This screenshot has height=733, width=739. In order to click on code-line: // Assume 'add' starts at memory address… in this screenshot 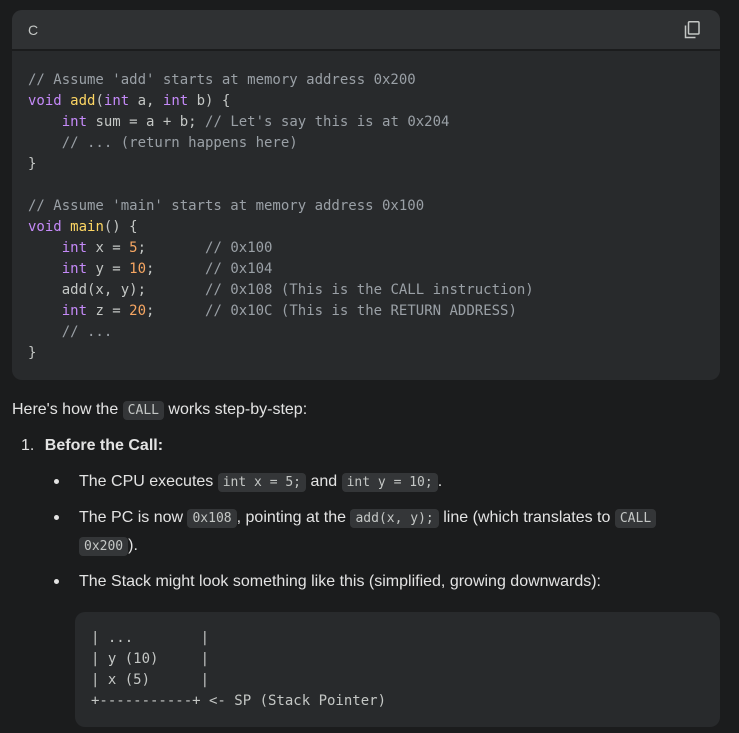, I will do `click(222, 80)`.